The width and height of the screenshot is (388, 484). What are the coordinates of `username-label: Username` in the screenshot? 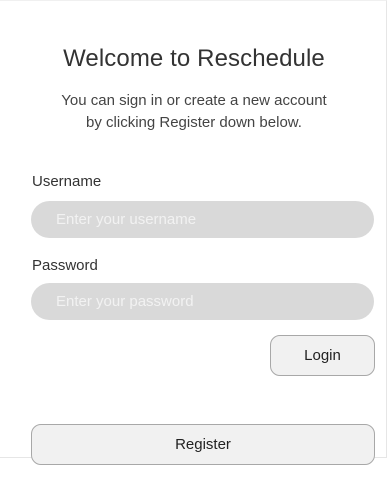 It's located at (67, 181).